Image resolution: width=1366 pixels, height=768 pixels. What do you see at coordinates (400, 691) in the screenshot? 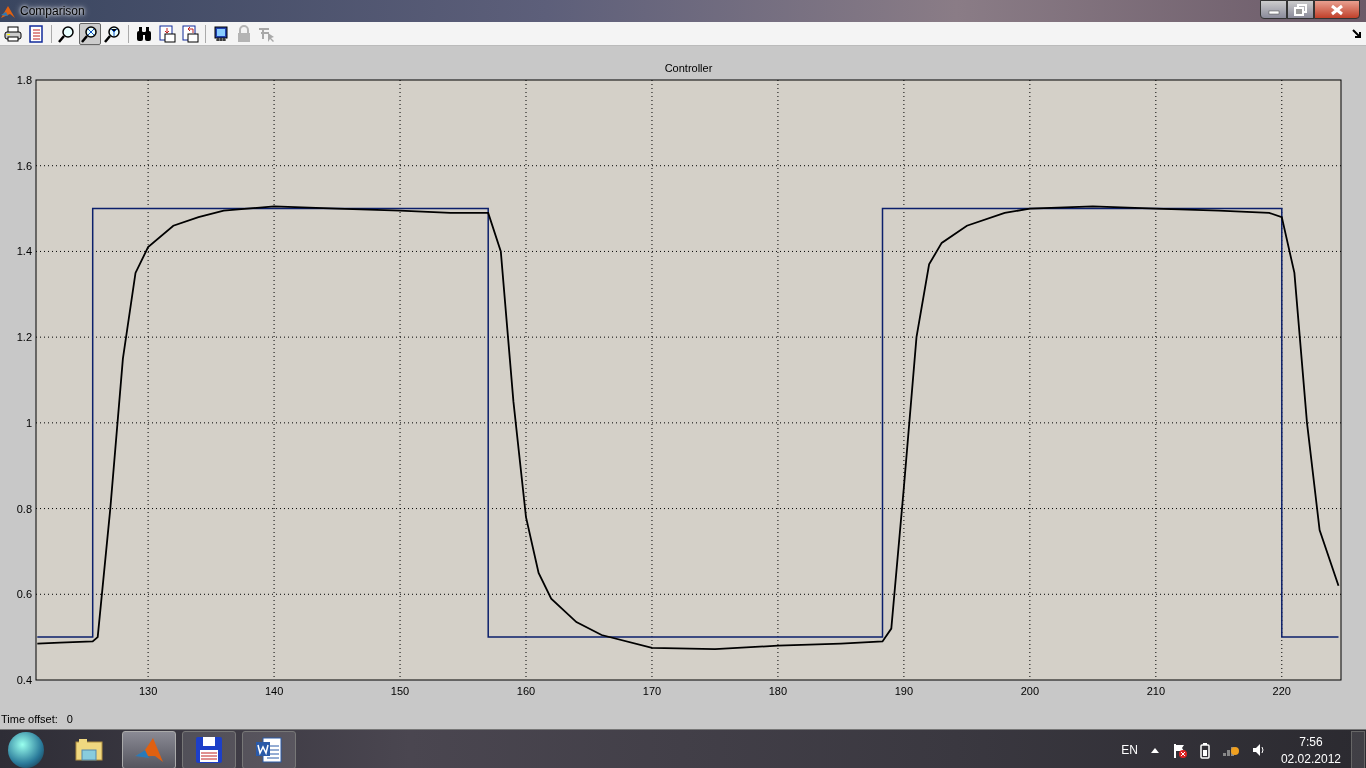
I see `x-tick-label: 150` at bounding box center [400, 691].